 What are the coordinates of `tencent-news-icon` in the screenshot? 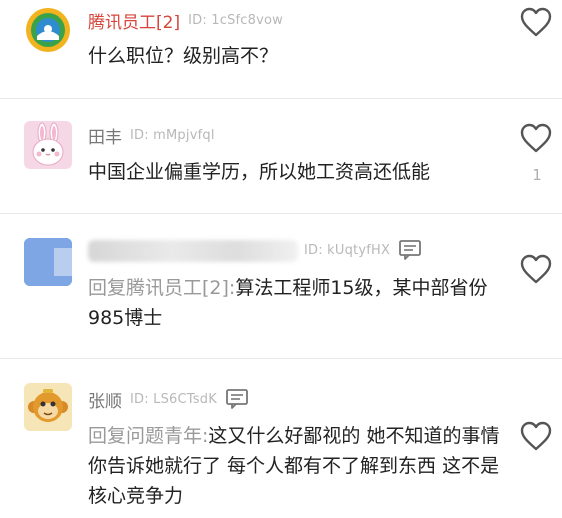 It's located at (48, 30).